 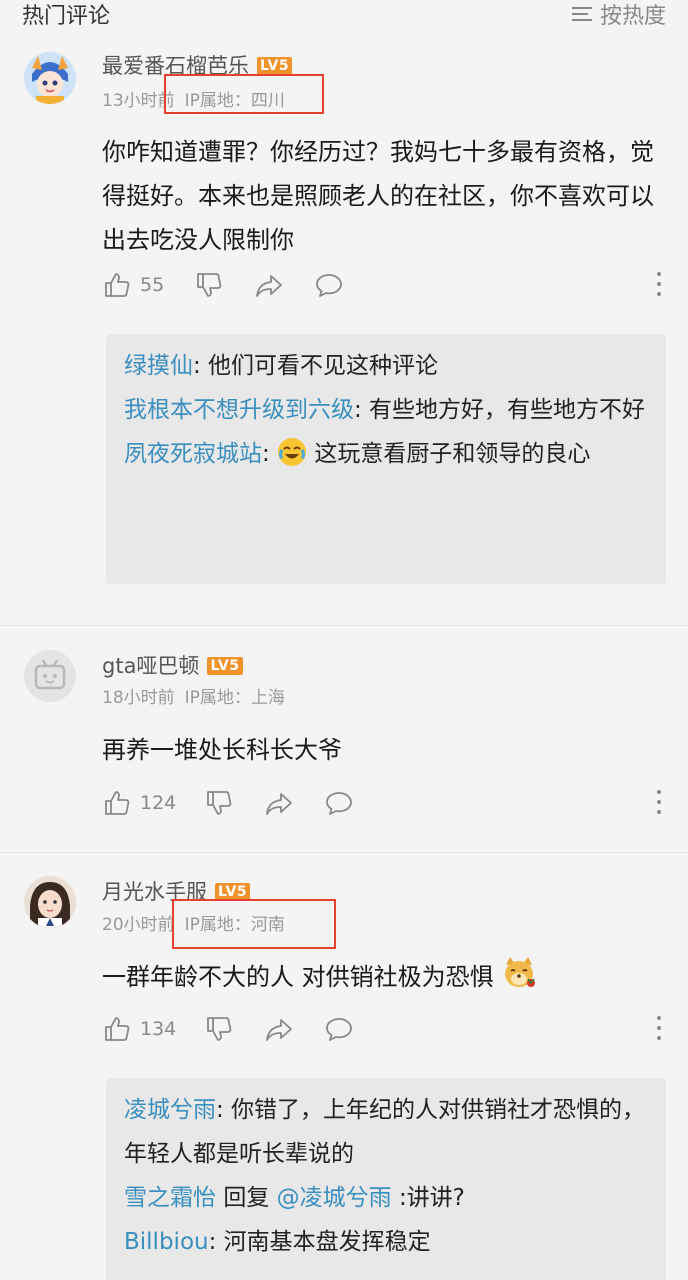 What do you see at coordinates (139, 803) in the screenshot?
I see `like-button: 124` at bounding box center [139, 803].